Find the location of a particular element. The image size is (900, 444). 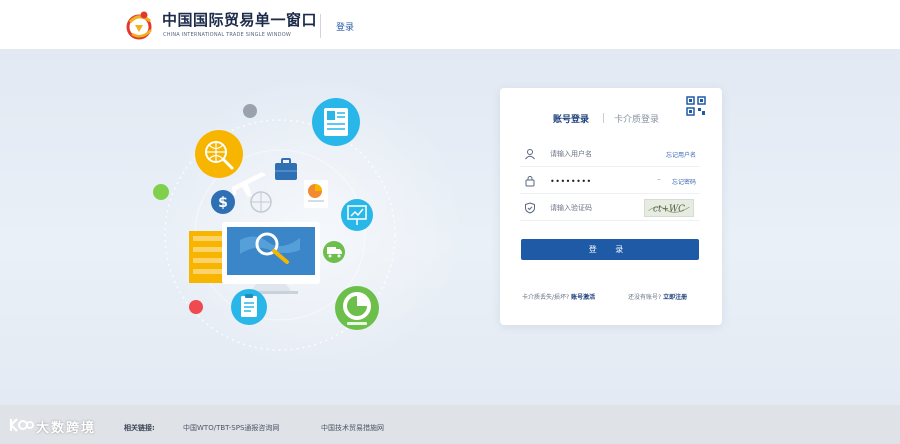

password-row: ⌣ 忘记密码 is located at coordinates (610, 182).